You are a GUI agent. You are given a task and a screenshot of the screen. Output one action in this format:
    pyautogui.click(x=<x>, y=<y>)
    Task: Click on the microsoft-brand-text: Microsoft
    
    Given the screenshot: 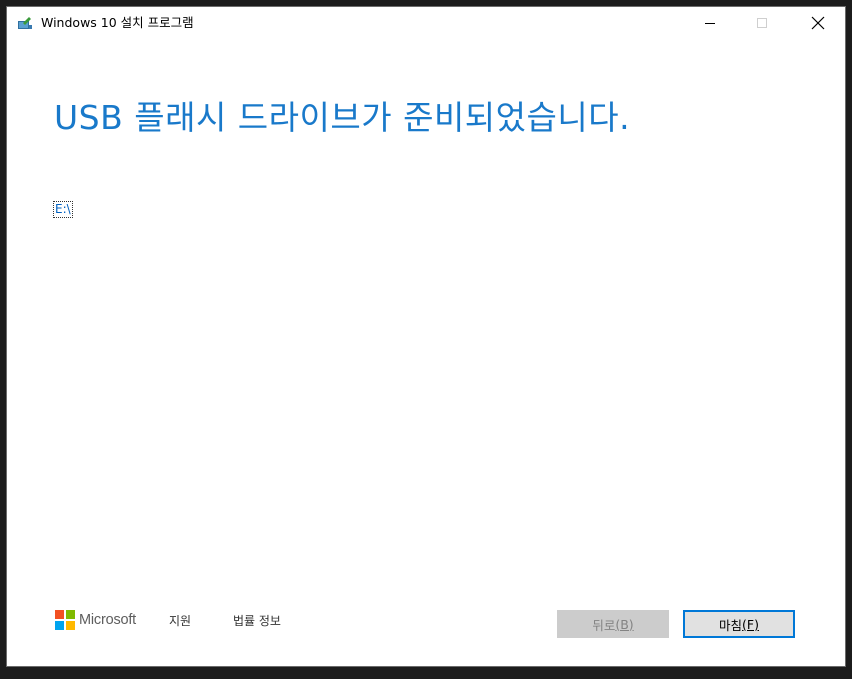 What is the action you would take?
    pyautogui.click(x=108, y=620)
    